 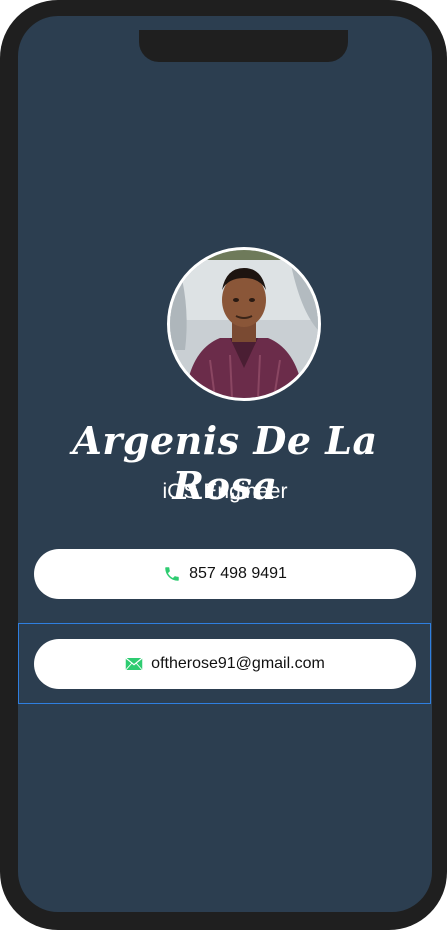 I want to click on profile-title: iOS Engineer, so click(x=225, y=491).